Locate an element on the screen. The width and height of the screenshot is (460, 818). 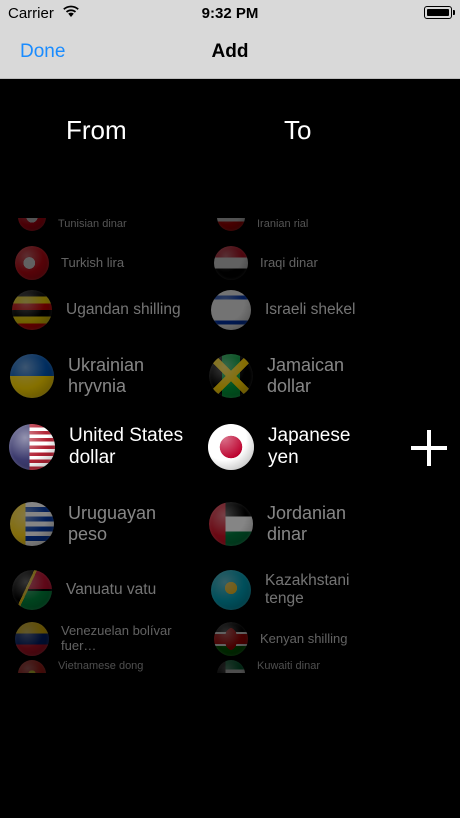
tunisia-flag-icon is located at coordinates (32, 224).